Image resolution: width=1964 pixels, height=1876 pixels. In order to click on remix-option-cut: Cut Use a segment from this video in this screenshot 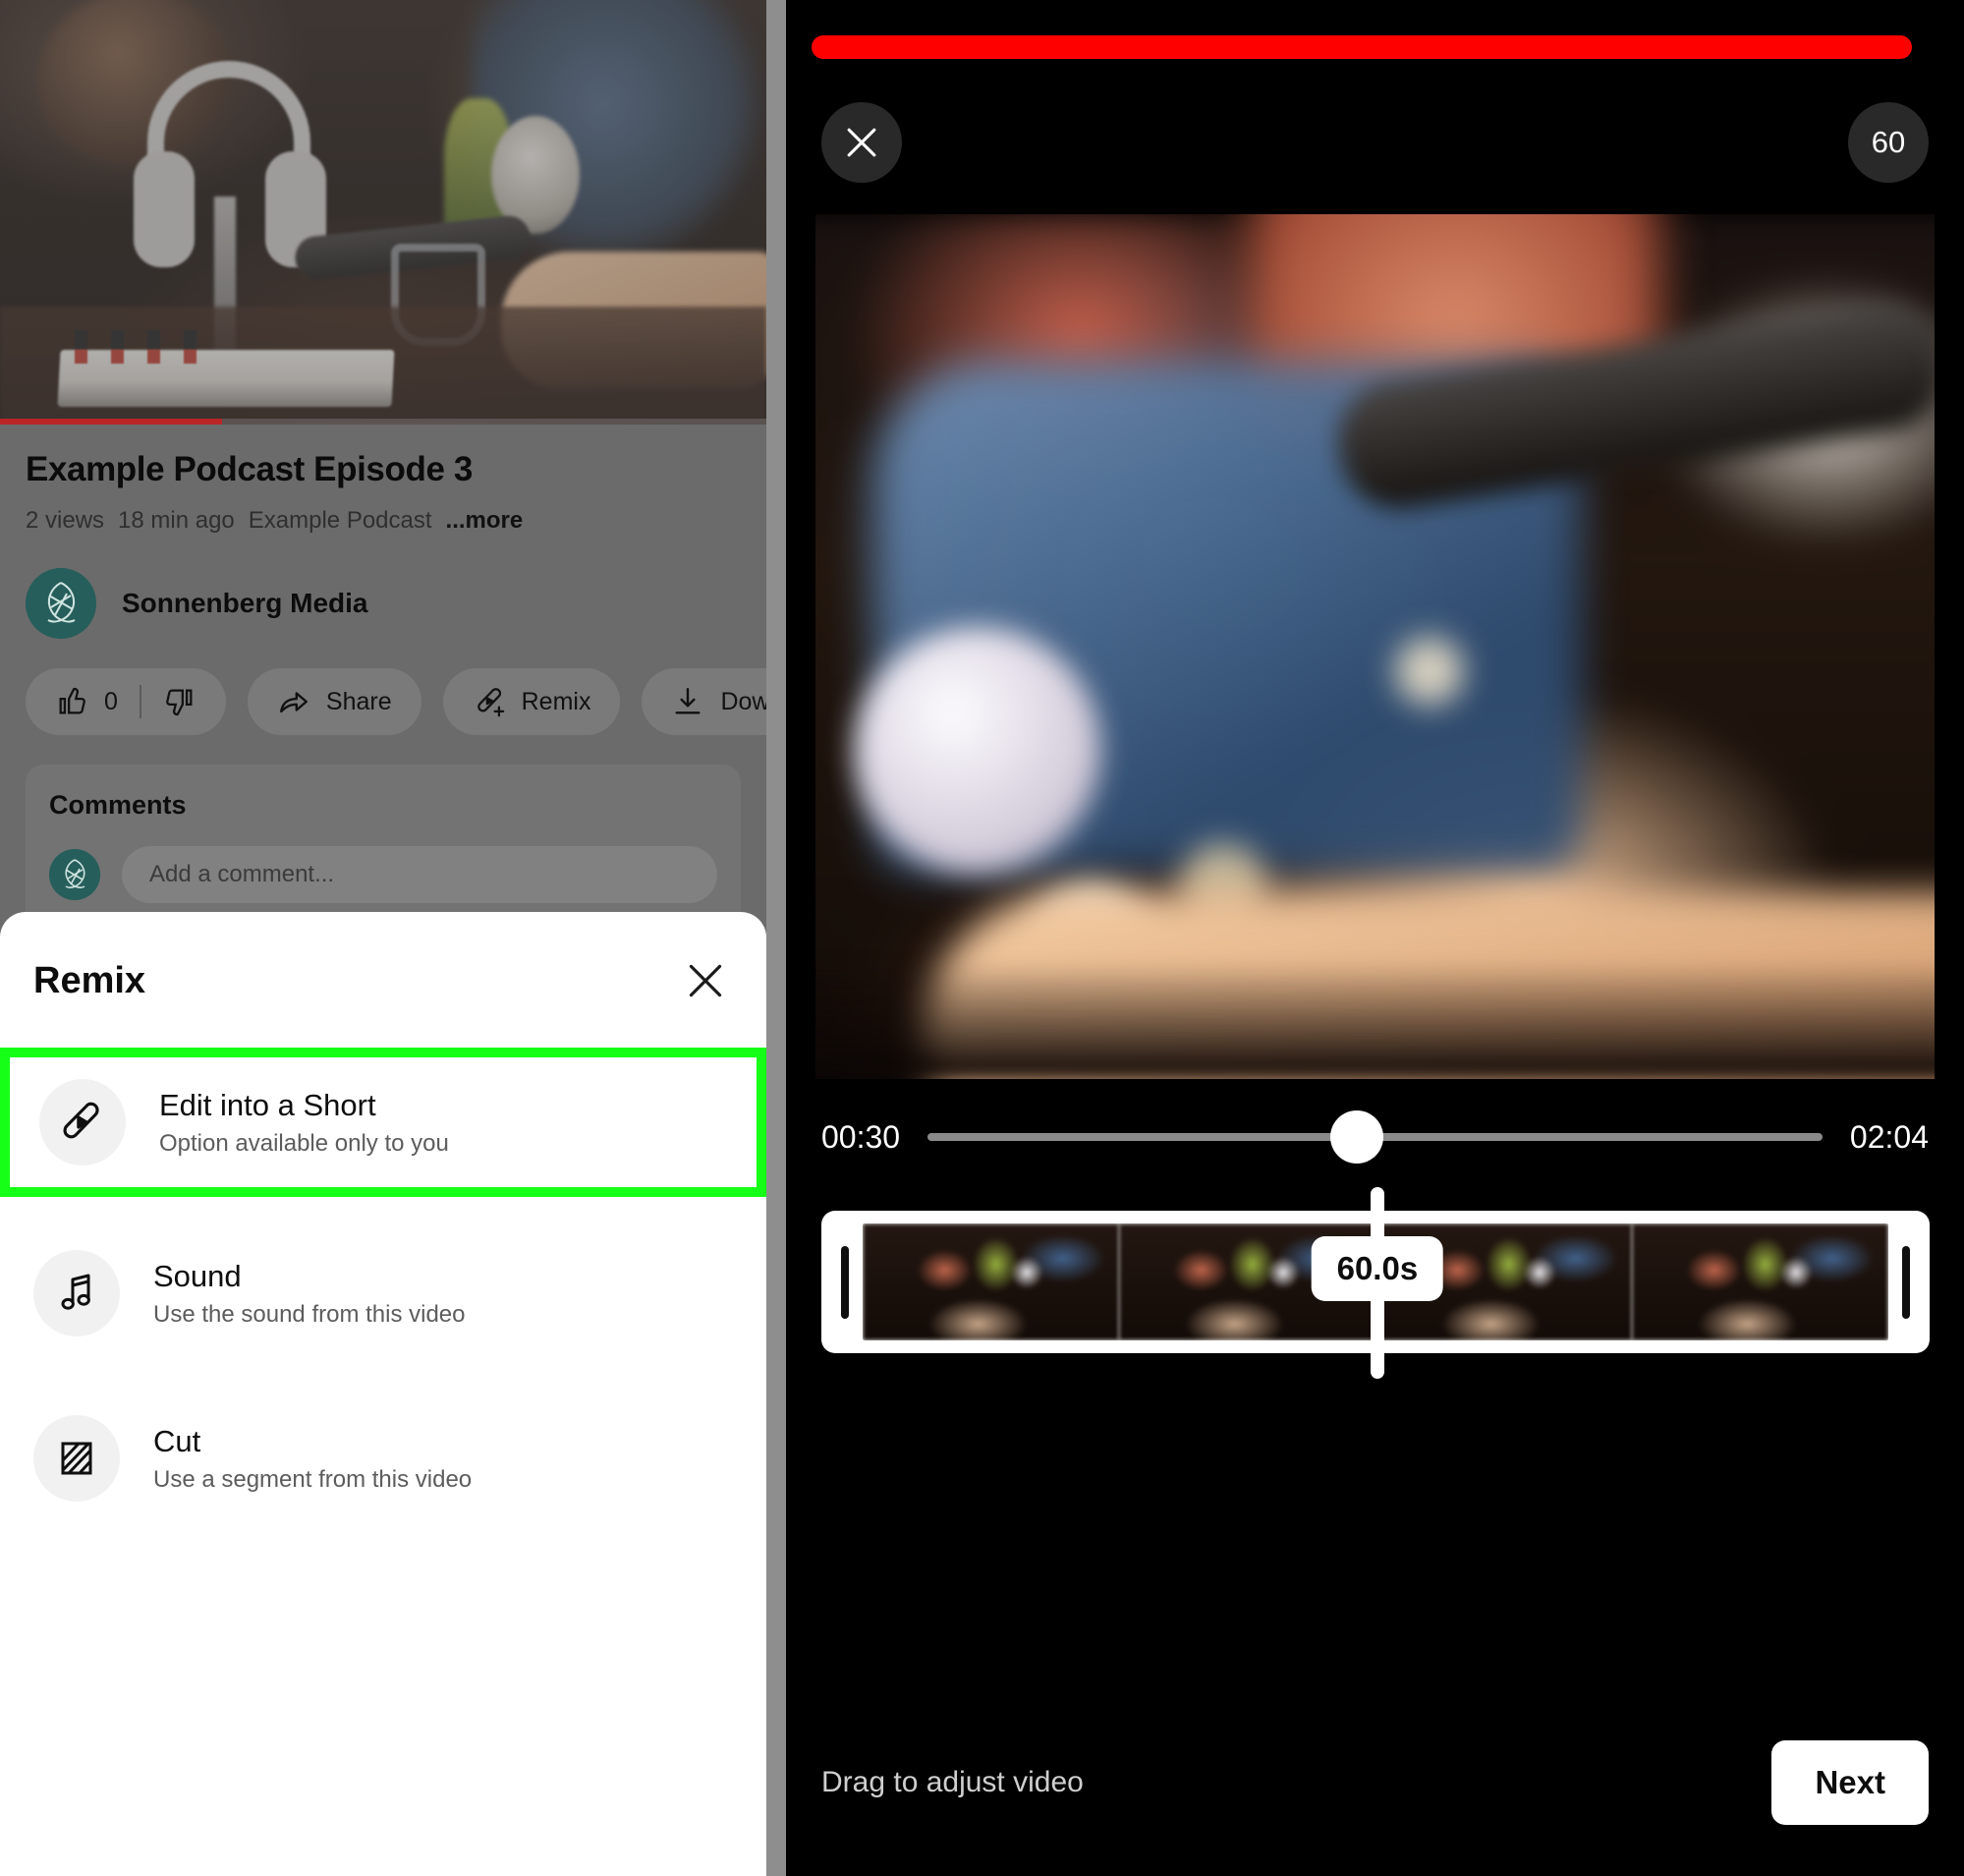, I will do `click(383, 1458)`.